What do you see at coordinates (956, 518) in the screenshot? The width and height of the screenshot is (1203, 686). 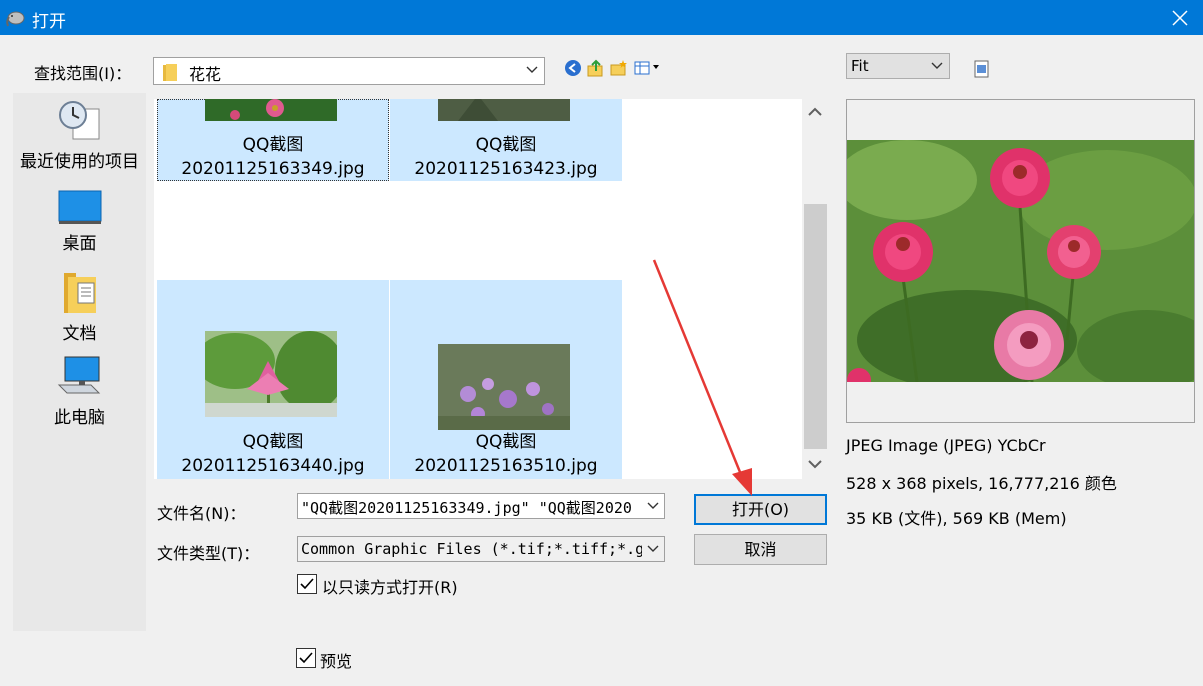 I see `image-size-info: 35 KB (文件), 569 KB (Mem)` at bounding box center [956, 518].